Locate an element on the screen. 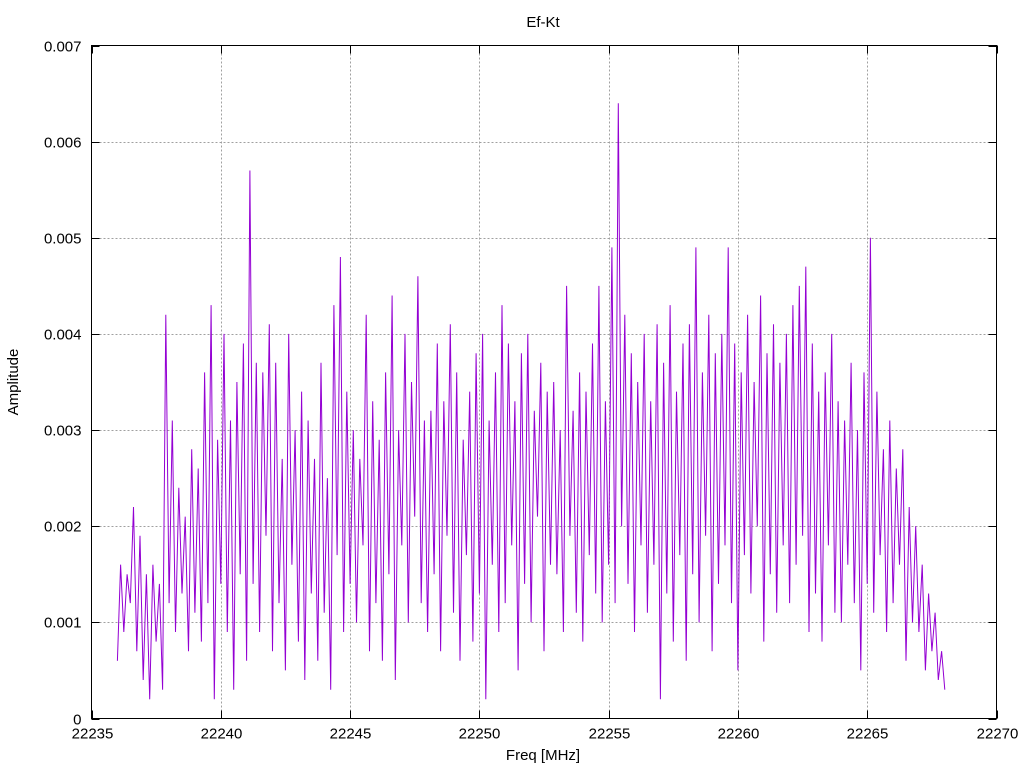  chart-title: Ef-Kt is located at coordinates (543, 22).